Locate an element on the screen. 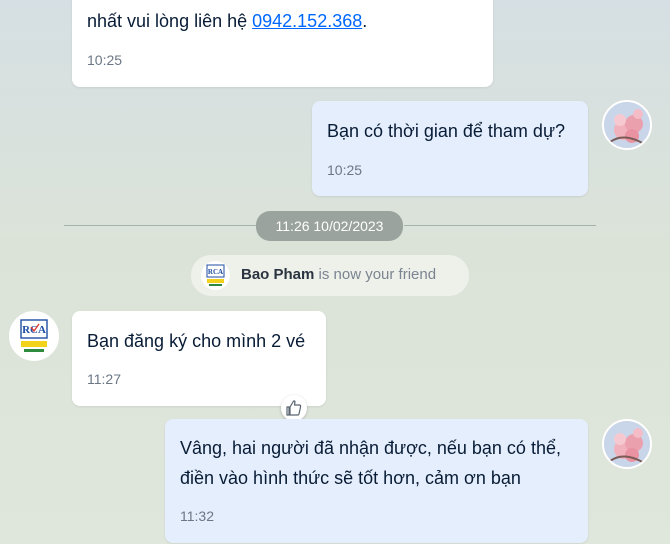 This screenshot has height=544, width=670. thumbs-up-icon is located at coordinates (294, 408).